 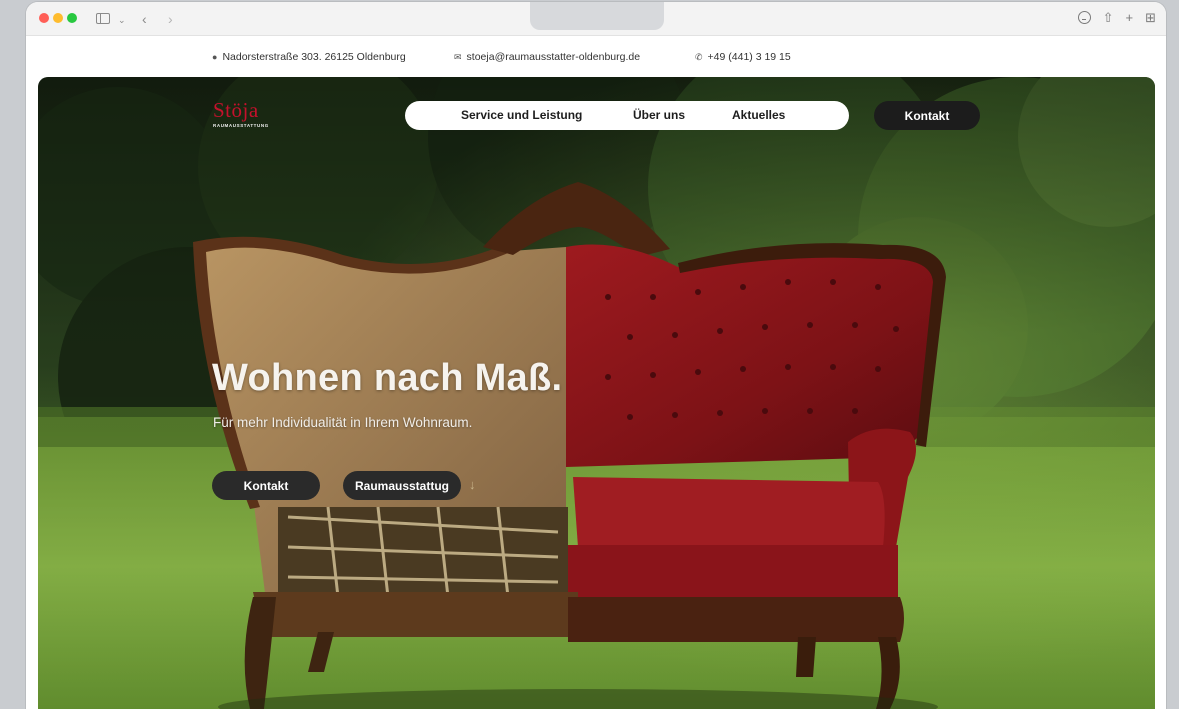 I want to click on email-link: stoeja@raumausstatter-oldenburg.de, so click(x=554, y=57).